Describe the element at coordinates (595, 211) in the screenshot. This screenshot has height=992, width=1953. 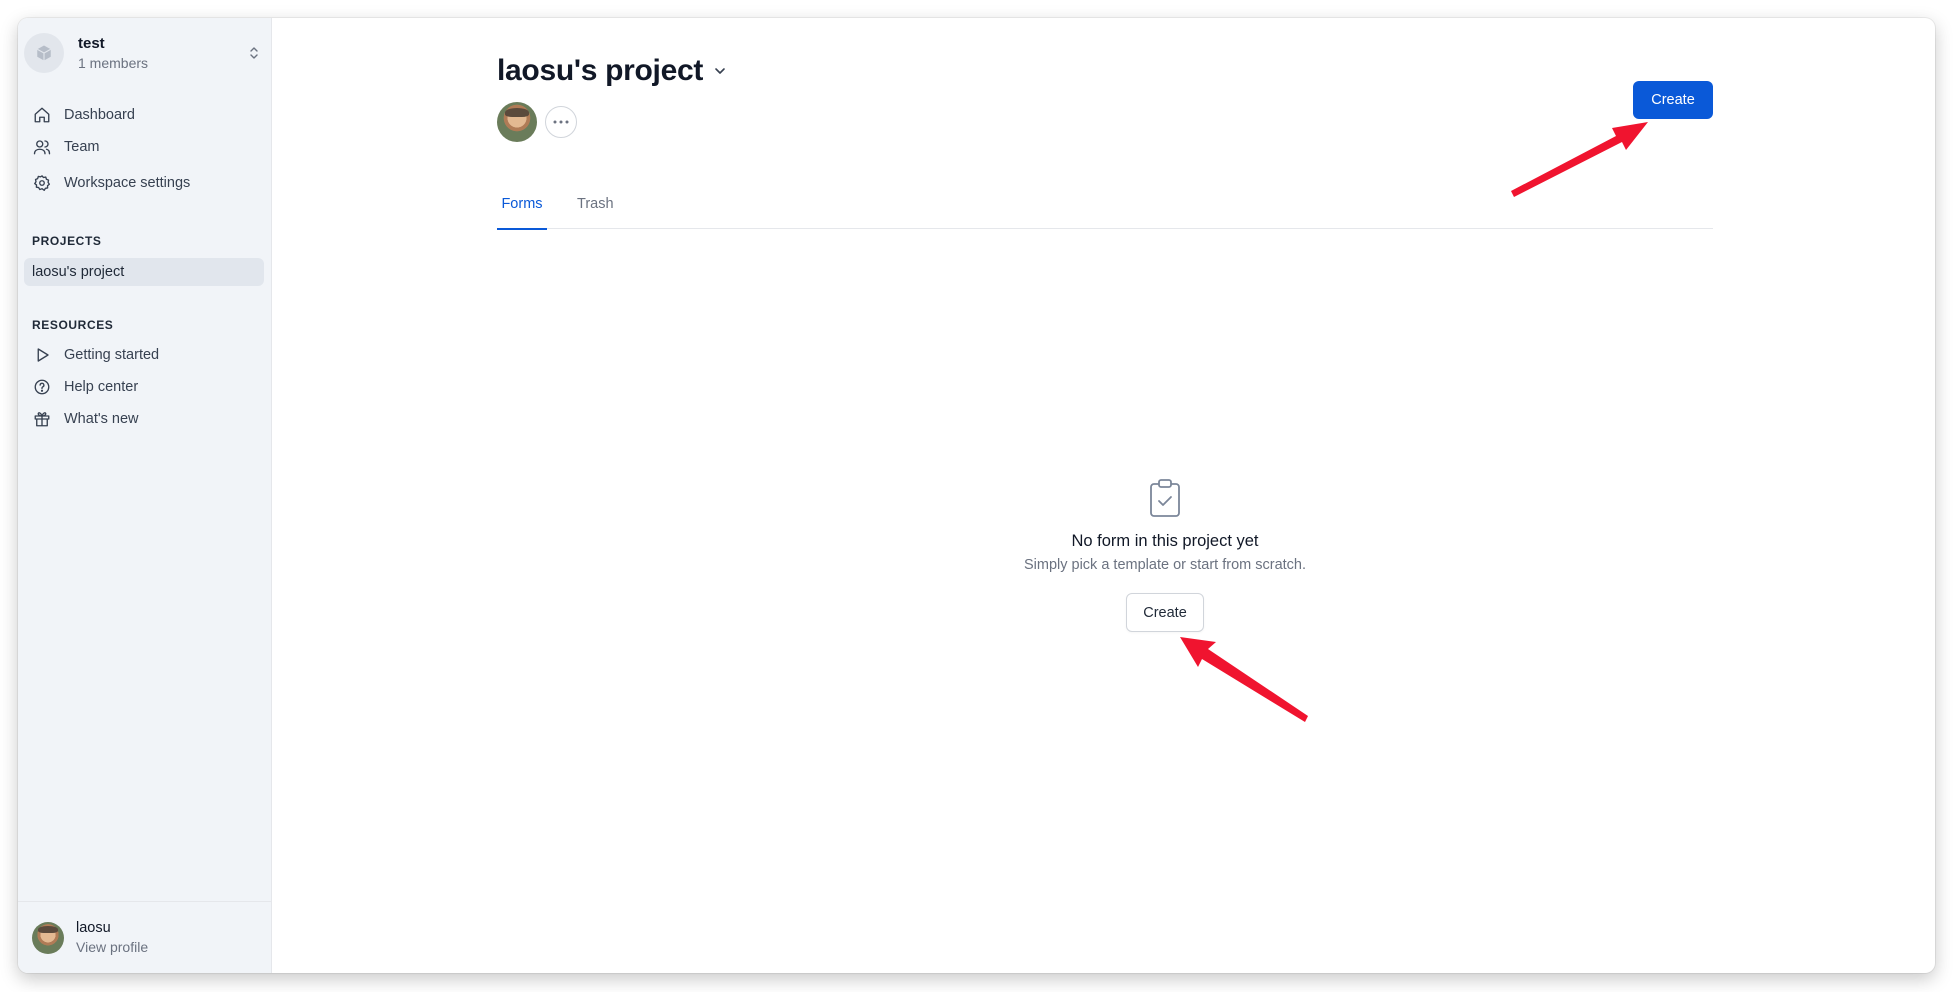
I see `tab-trash: Trash` at that location.